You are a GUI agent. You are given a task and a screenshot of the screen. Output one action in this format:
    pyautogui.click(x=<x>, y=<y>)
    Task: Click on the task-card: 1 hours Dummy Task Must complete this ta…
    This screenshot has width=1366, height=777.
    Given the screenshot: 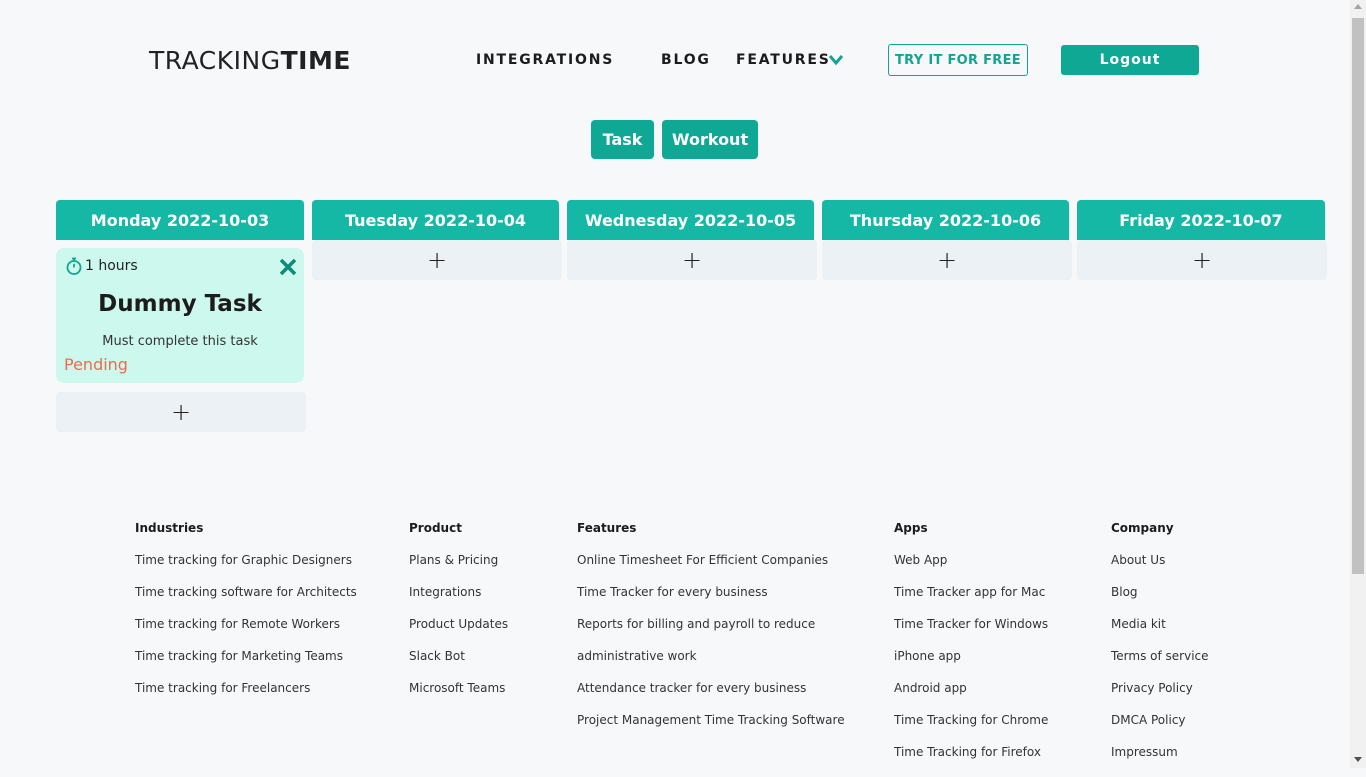 What is the action you would take?
    pyautogui.click(x=180, y=315)
    